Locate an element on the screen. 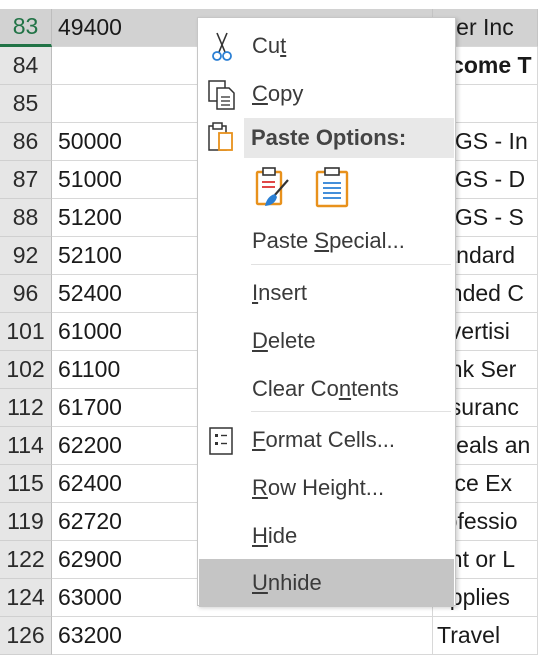 The image size is (538, 662). row-header: 112 is located at coordinates (26, 408).